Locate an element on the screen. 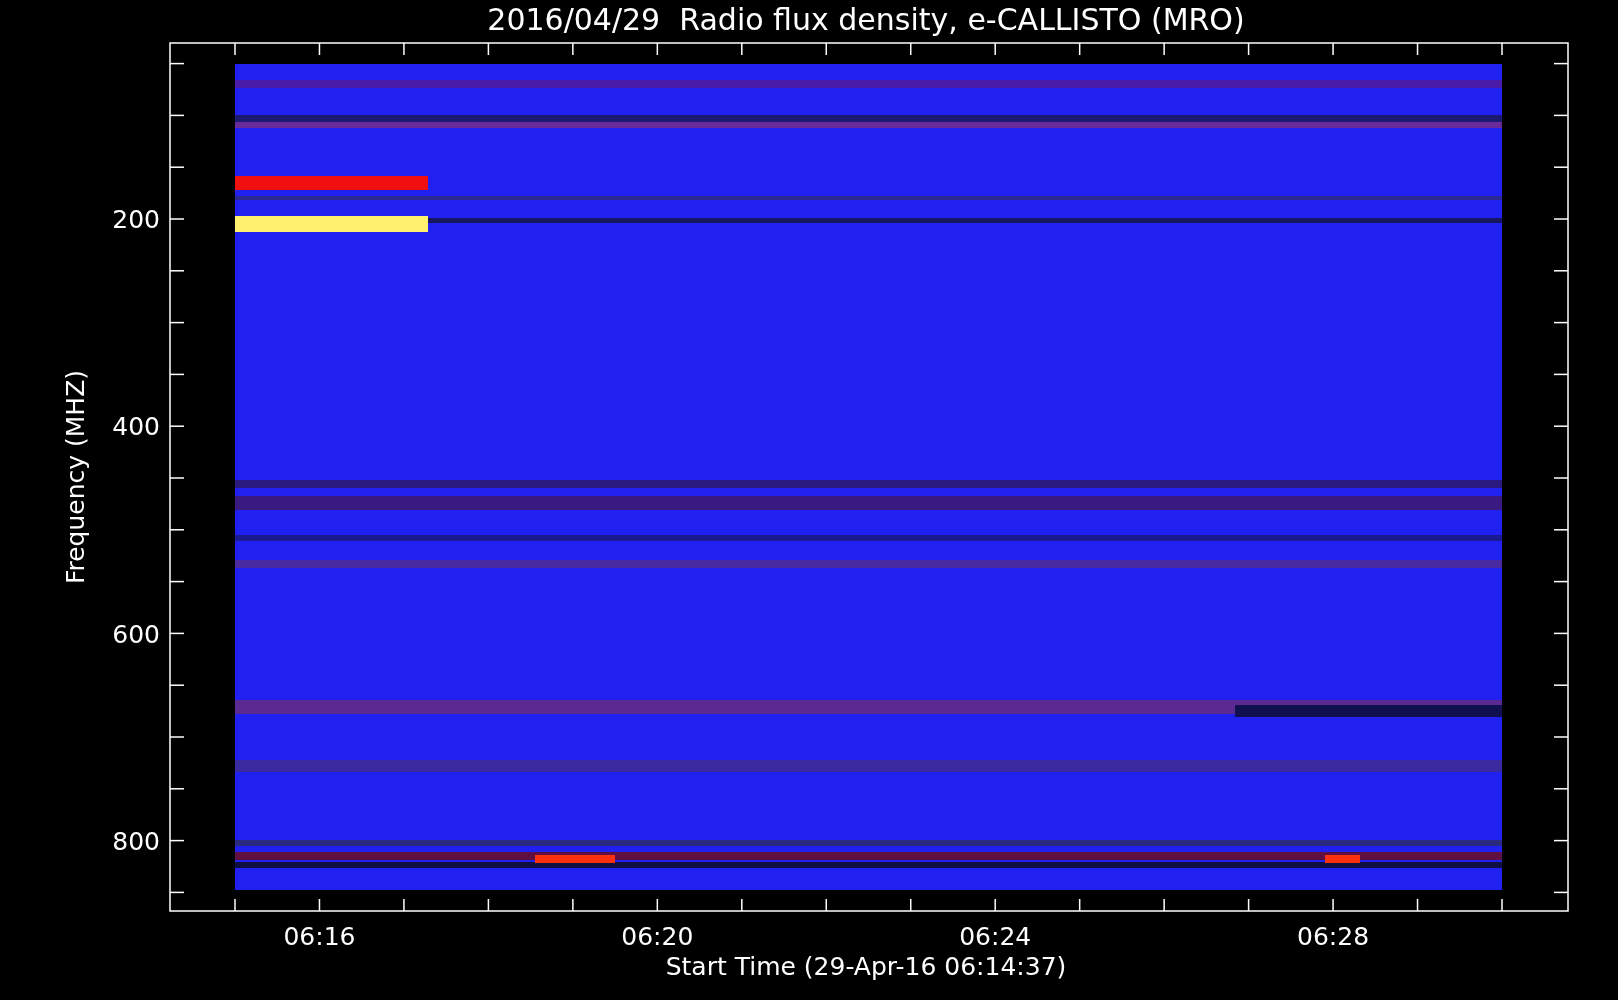  y-tick-label: 200 is located at coordinates (136, 219).